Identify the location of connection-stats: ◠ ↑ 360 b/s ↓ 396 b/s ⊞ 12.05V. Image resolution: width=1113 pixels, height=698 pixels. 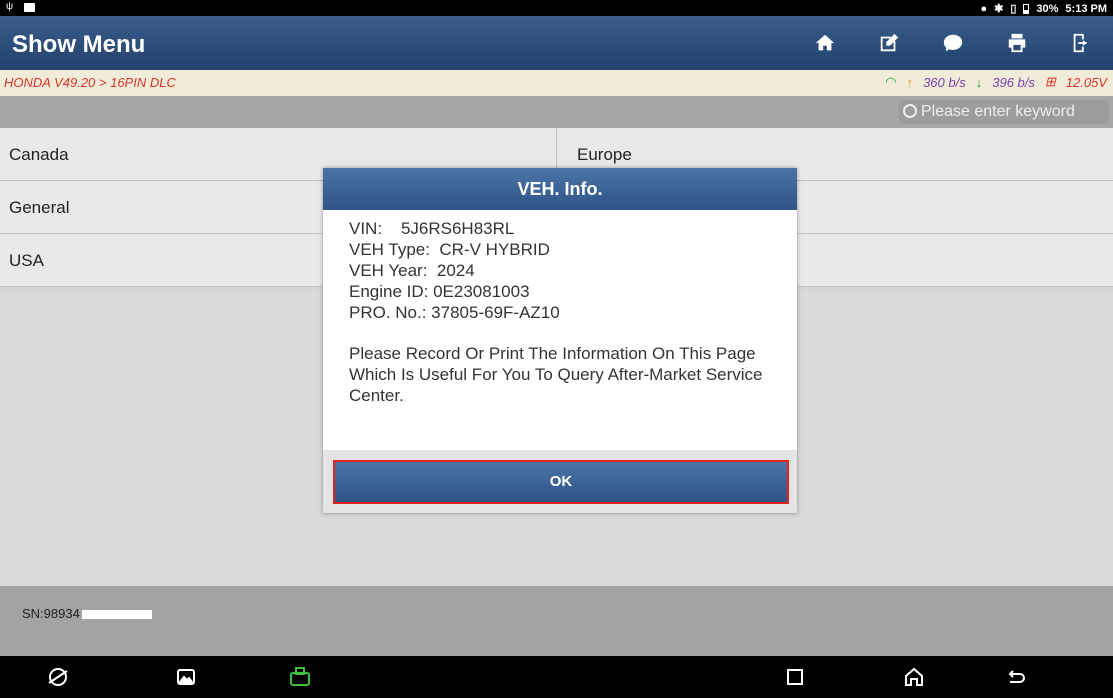
(996, 82).